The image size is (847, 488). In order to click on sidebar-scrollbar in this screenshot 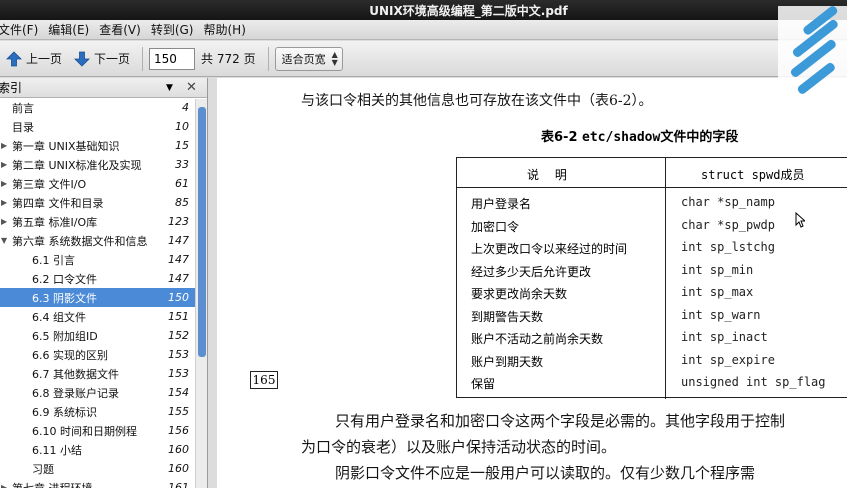, I will do `click(201, 293)`.